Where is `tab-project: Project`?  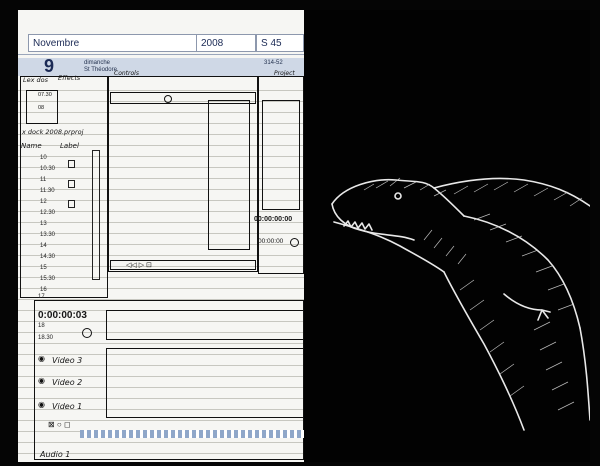 tab-project: Project is located at coordinates (284, 73).